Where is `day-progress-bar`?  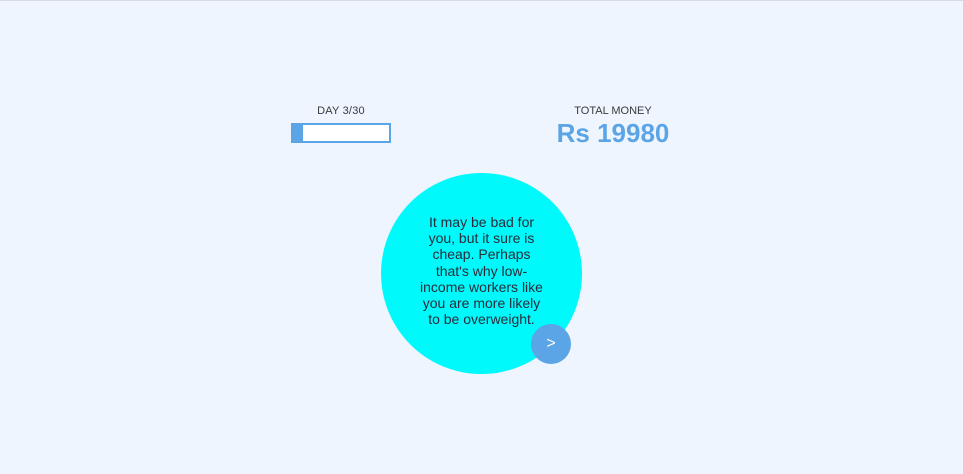 day-progress-bar is located at coordinates (341, 133).